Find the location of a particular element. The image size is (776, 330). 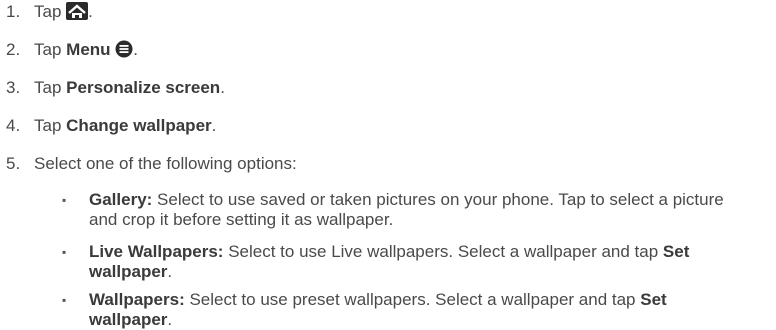

step-number: 1. is located at coordinates (13, 11).